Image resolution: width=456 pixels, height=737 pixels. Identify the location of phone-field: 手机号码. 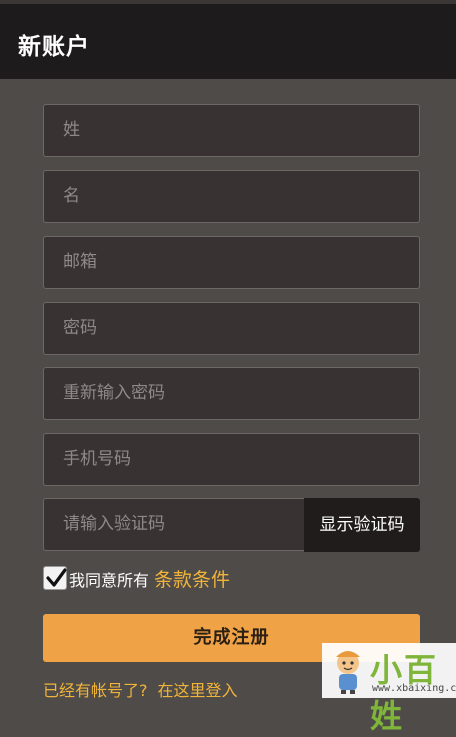
(231, 459).